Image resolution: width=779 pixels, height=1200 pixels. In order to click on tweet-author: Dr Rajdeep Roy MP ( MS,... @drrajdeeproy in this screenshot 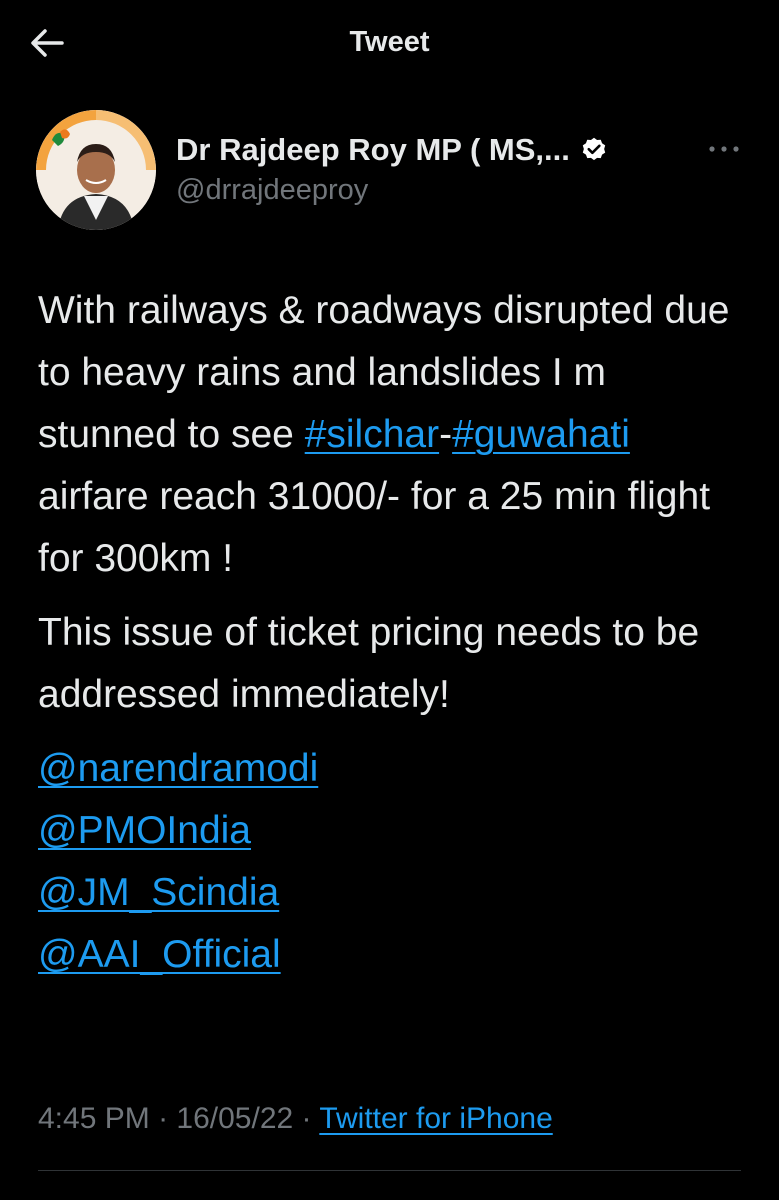, I will do `click(391, 170)`.